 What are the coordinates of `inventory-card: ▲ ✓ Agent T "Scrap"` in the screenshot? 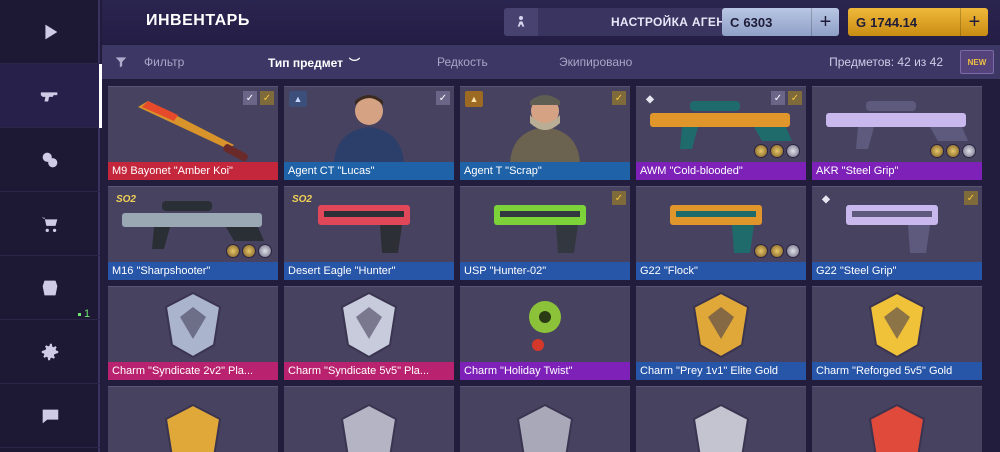 It's located at (545, 133).